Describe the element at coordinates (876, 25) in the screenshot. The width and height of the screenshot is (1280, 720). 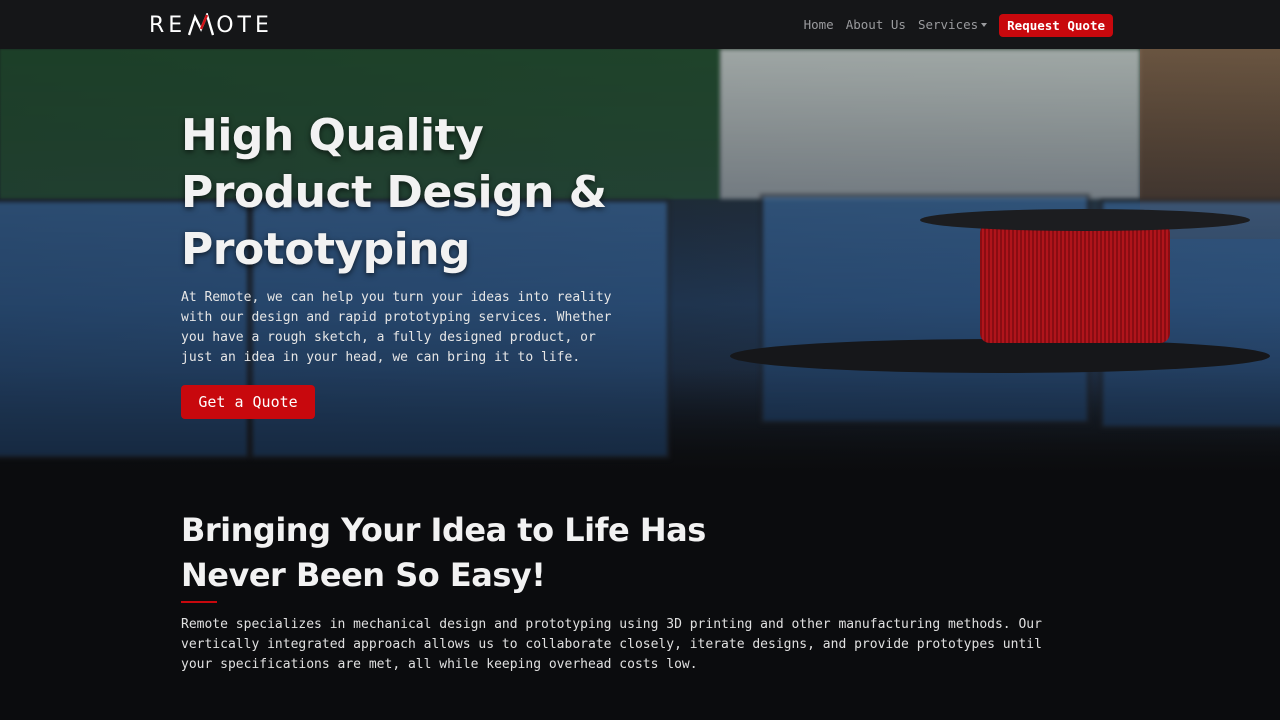
I see `nav-about-link: About Us` at that location.